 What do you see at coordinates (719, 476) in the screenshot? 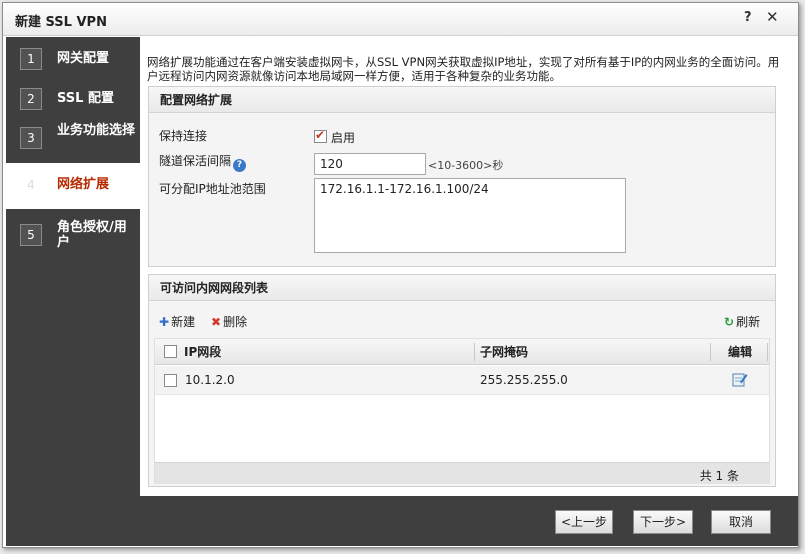
I see `total-count: 共 1 条` at bounding box center [719, 476].